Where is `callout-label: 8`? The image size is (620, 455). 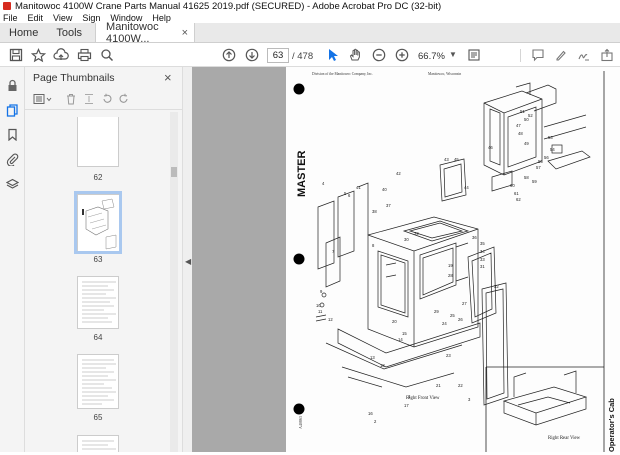
callout-label: 8 is located at coordinates (373, 245).